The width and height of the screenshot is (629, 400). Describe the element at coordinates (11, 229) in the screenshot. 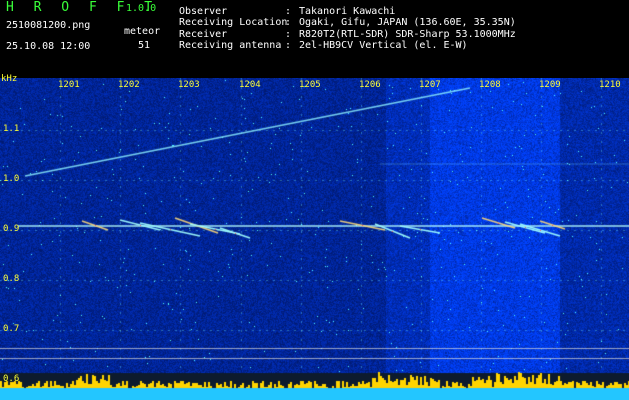

I see `y-tick-label: 0.9` at that location.